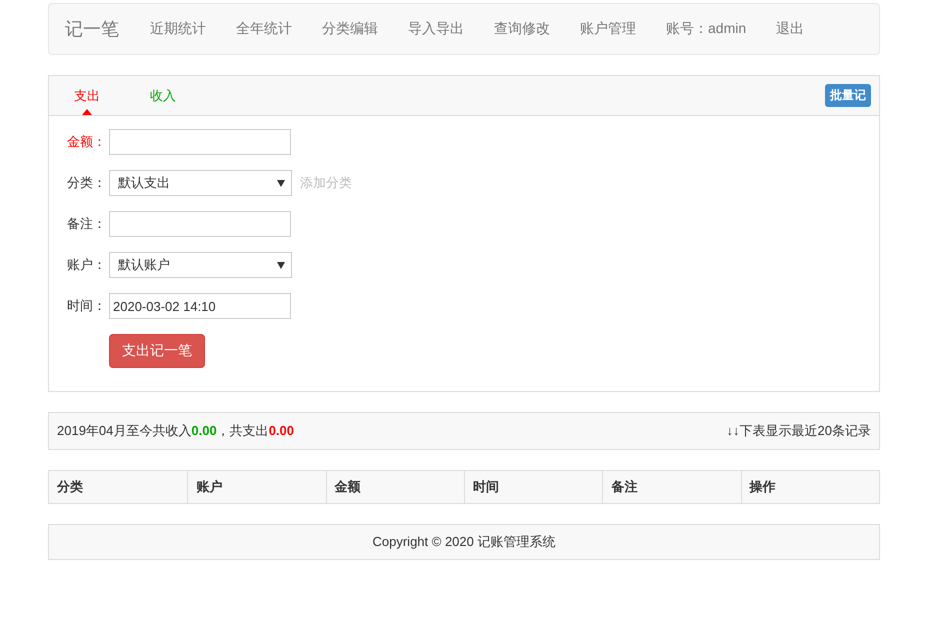 The image size is (934, 644). I want to click on nav-link: 查询修改, so click(522, 29).